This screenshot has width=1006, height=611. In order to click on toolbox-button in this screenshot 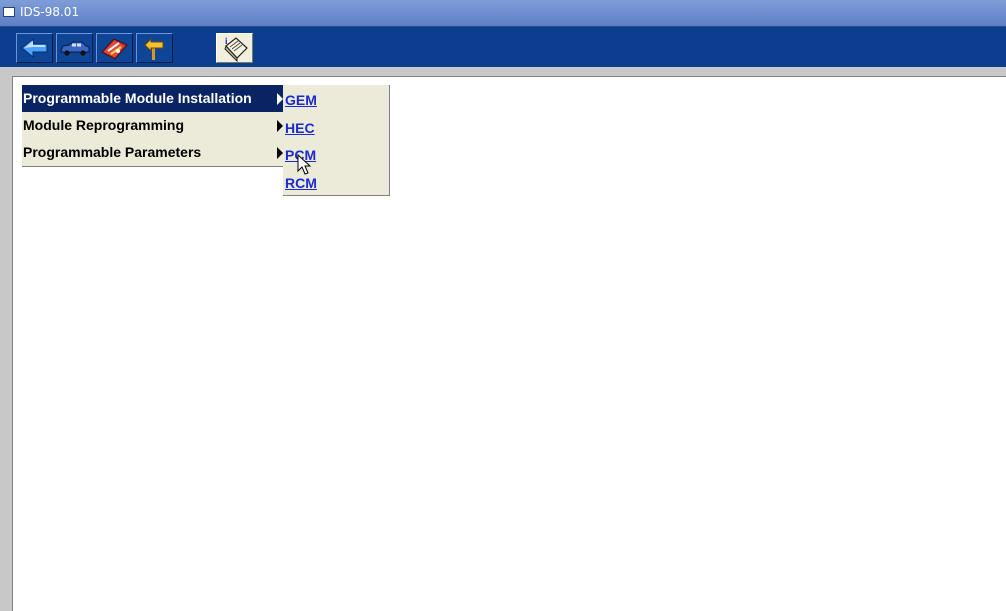, I will do `click(114, 48)`.